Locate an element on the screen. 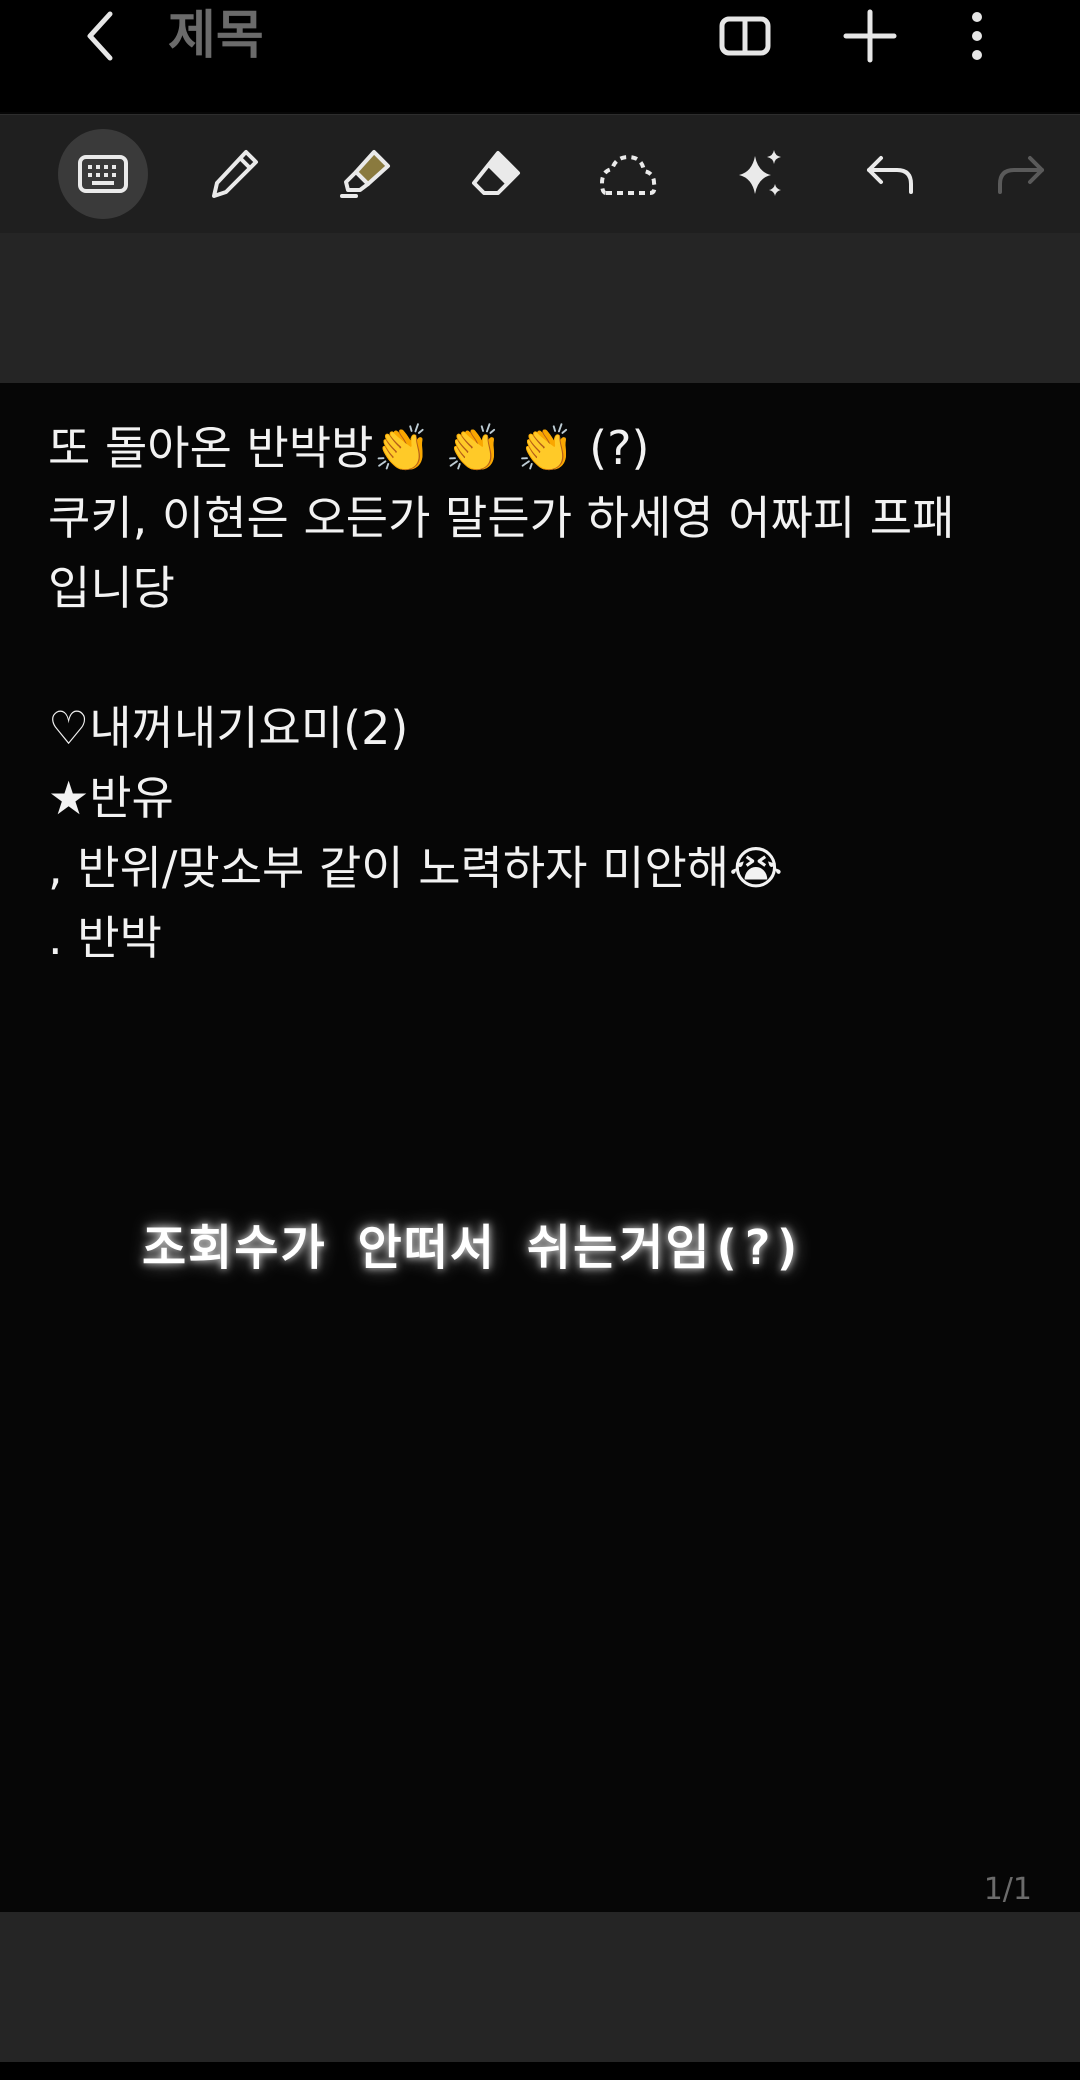  eraser-tool-button is located at coordinates (496, 174).